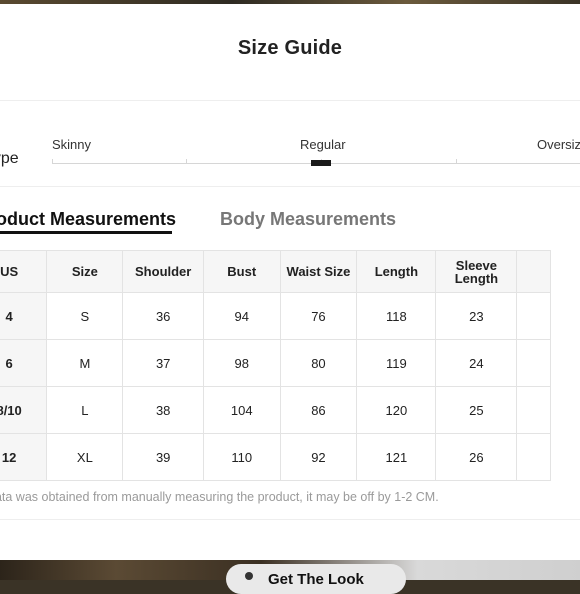  What do you see at coordinates (318, 316) in the screenshot?
I see `table-cell: 76` at bounding box center [318, 316].